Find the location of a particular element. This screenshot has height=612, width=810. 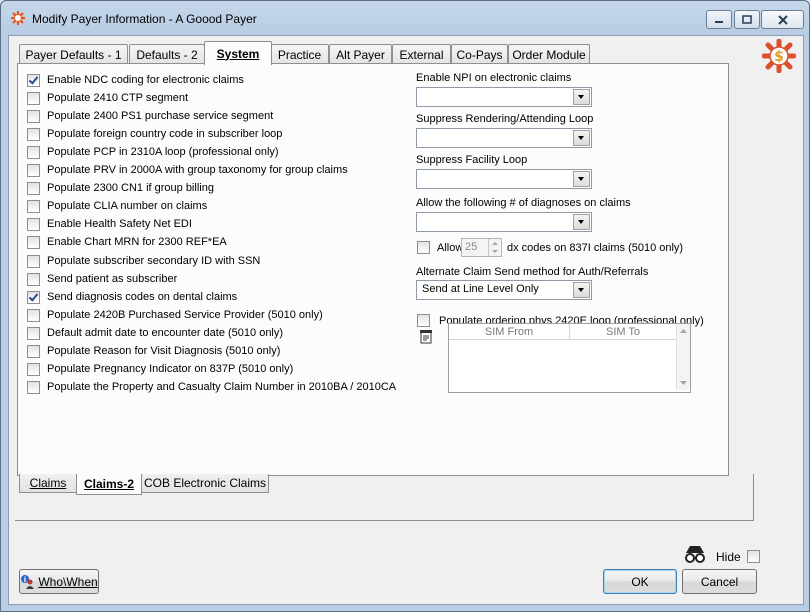

tab-label: System is located at coordinates (238, 53).